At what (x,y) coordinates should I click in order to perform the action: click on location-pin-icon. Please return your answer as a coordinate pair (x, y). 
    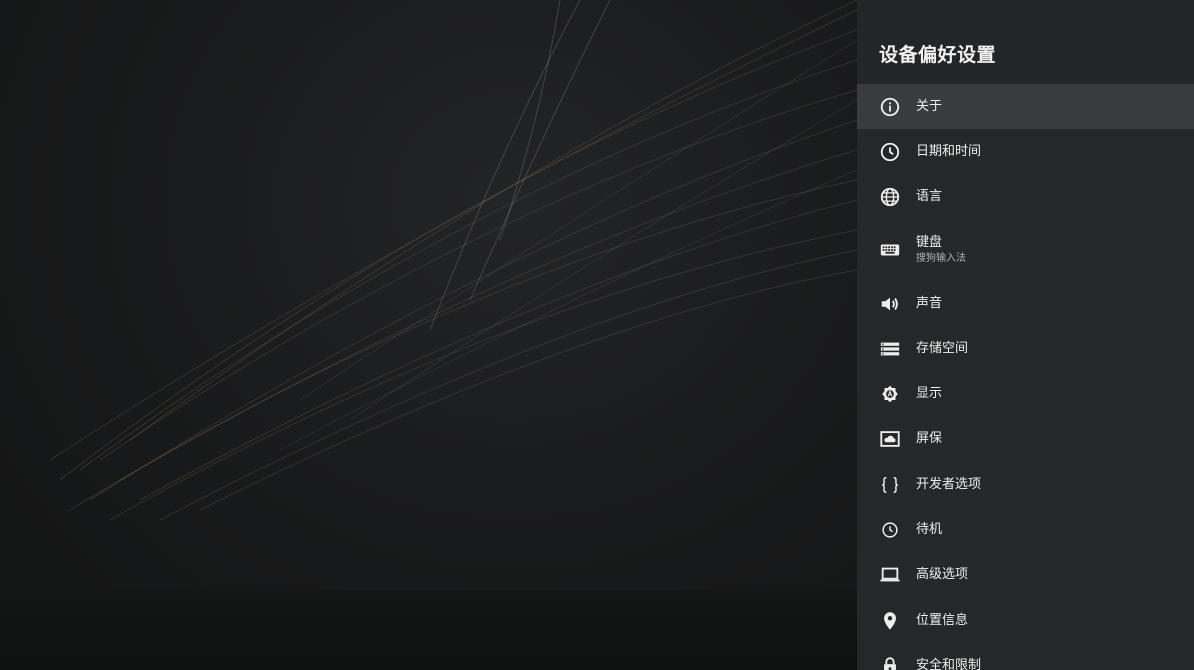
    Looking at the image, I should click on (890, 621).